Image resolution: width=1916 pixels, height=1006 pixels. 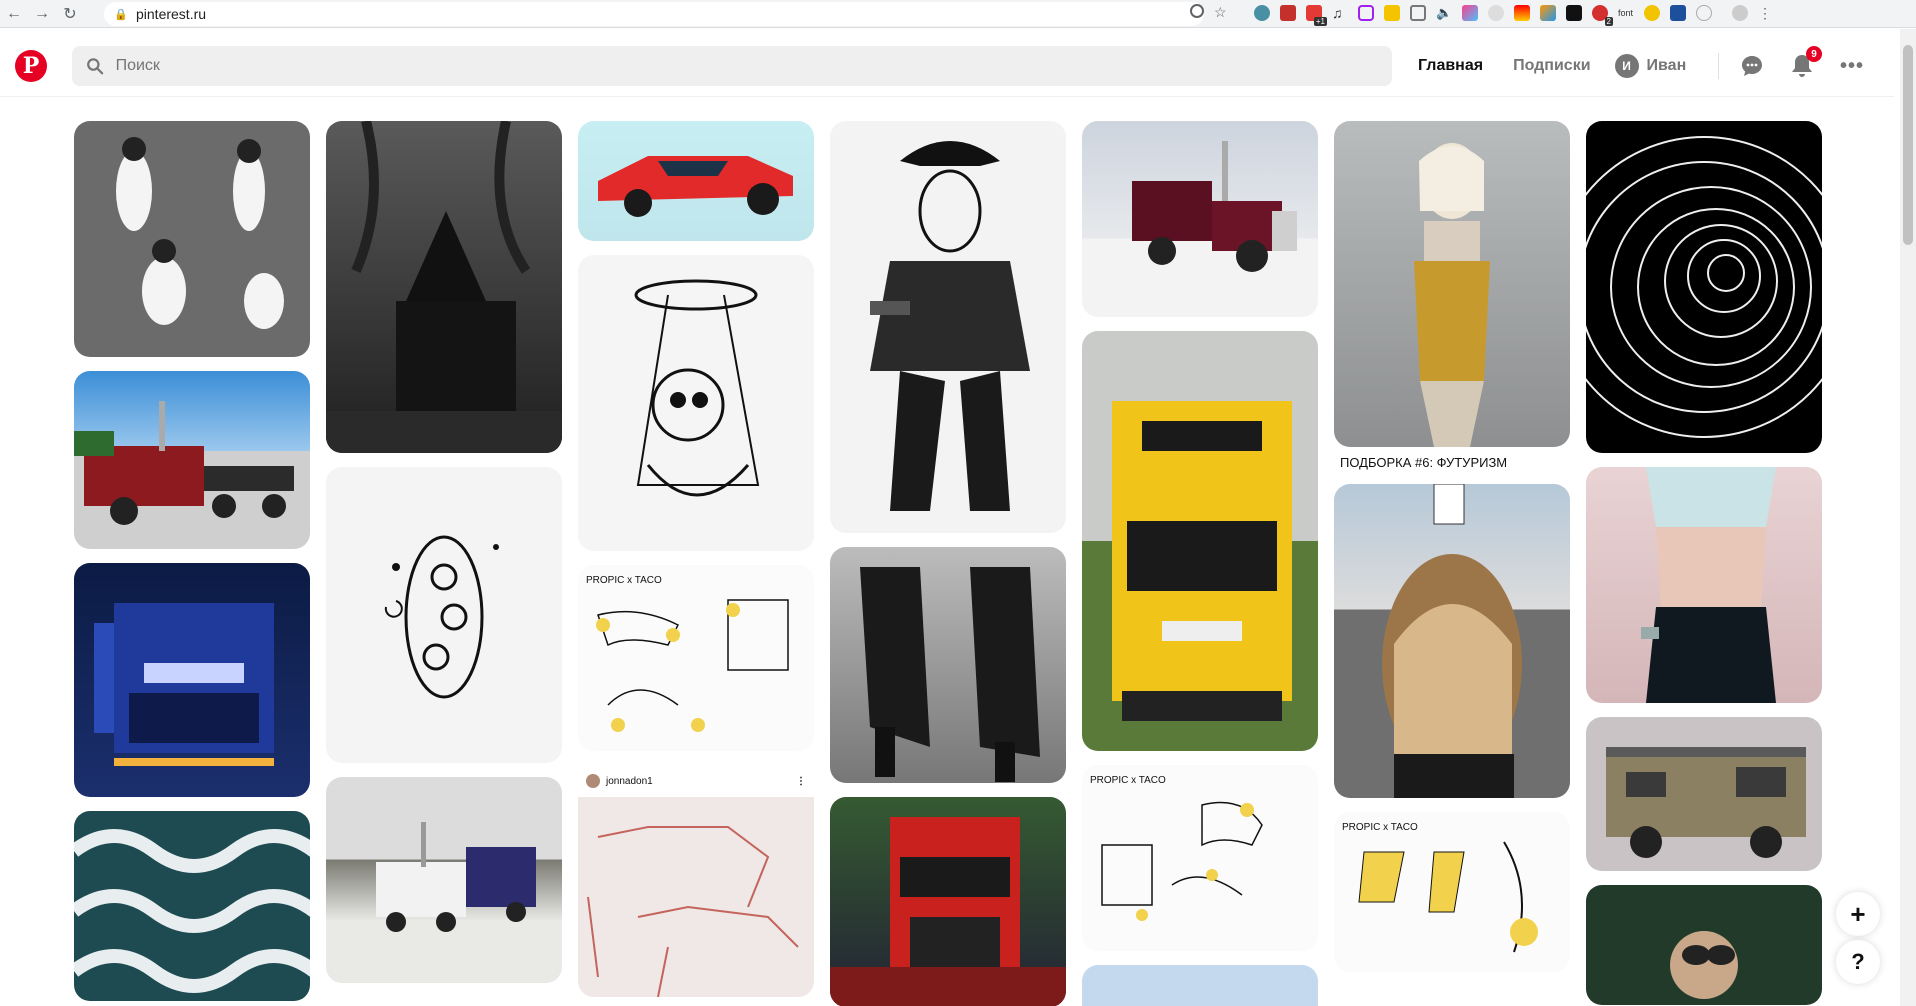 What do you see at coordinates (1858, 962) in the screenshot?
I see `help-button: ?` at bounding box center [1858, 962].